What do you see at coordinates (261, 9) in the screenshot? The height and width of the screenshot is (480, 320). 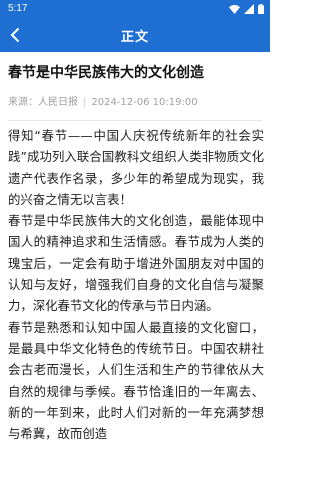 I see `battery-icon` at bounding box center [261, 9].